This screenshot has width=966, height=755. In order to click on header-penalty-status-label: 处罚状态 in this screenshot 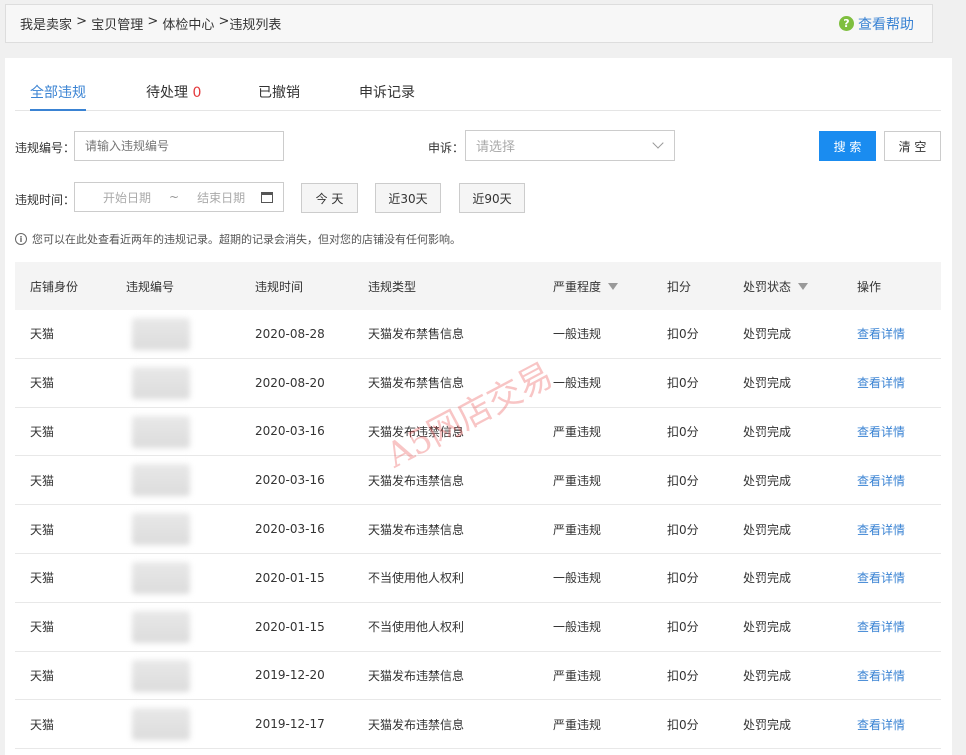, I will do `click(767, 286)`.